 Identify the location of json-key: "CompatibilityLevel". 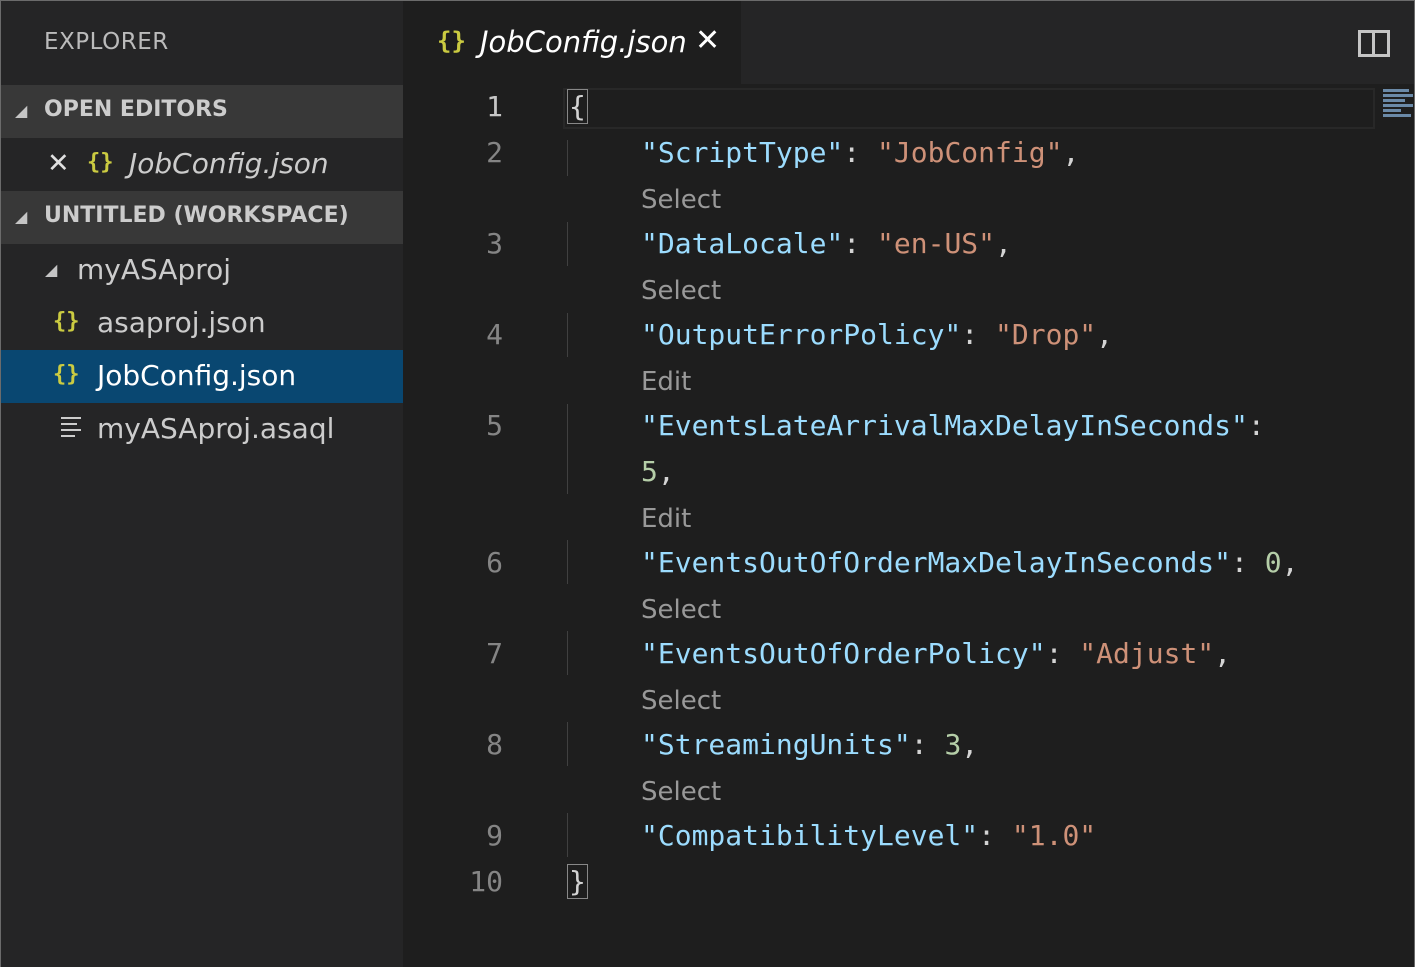
(810, 835).